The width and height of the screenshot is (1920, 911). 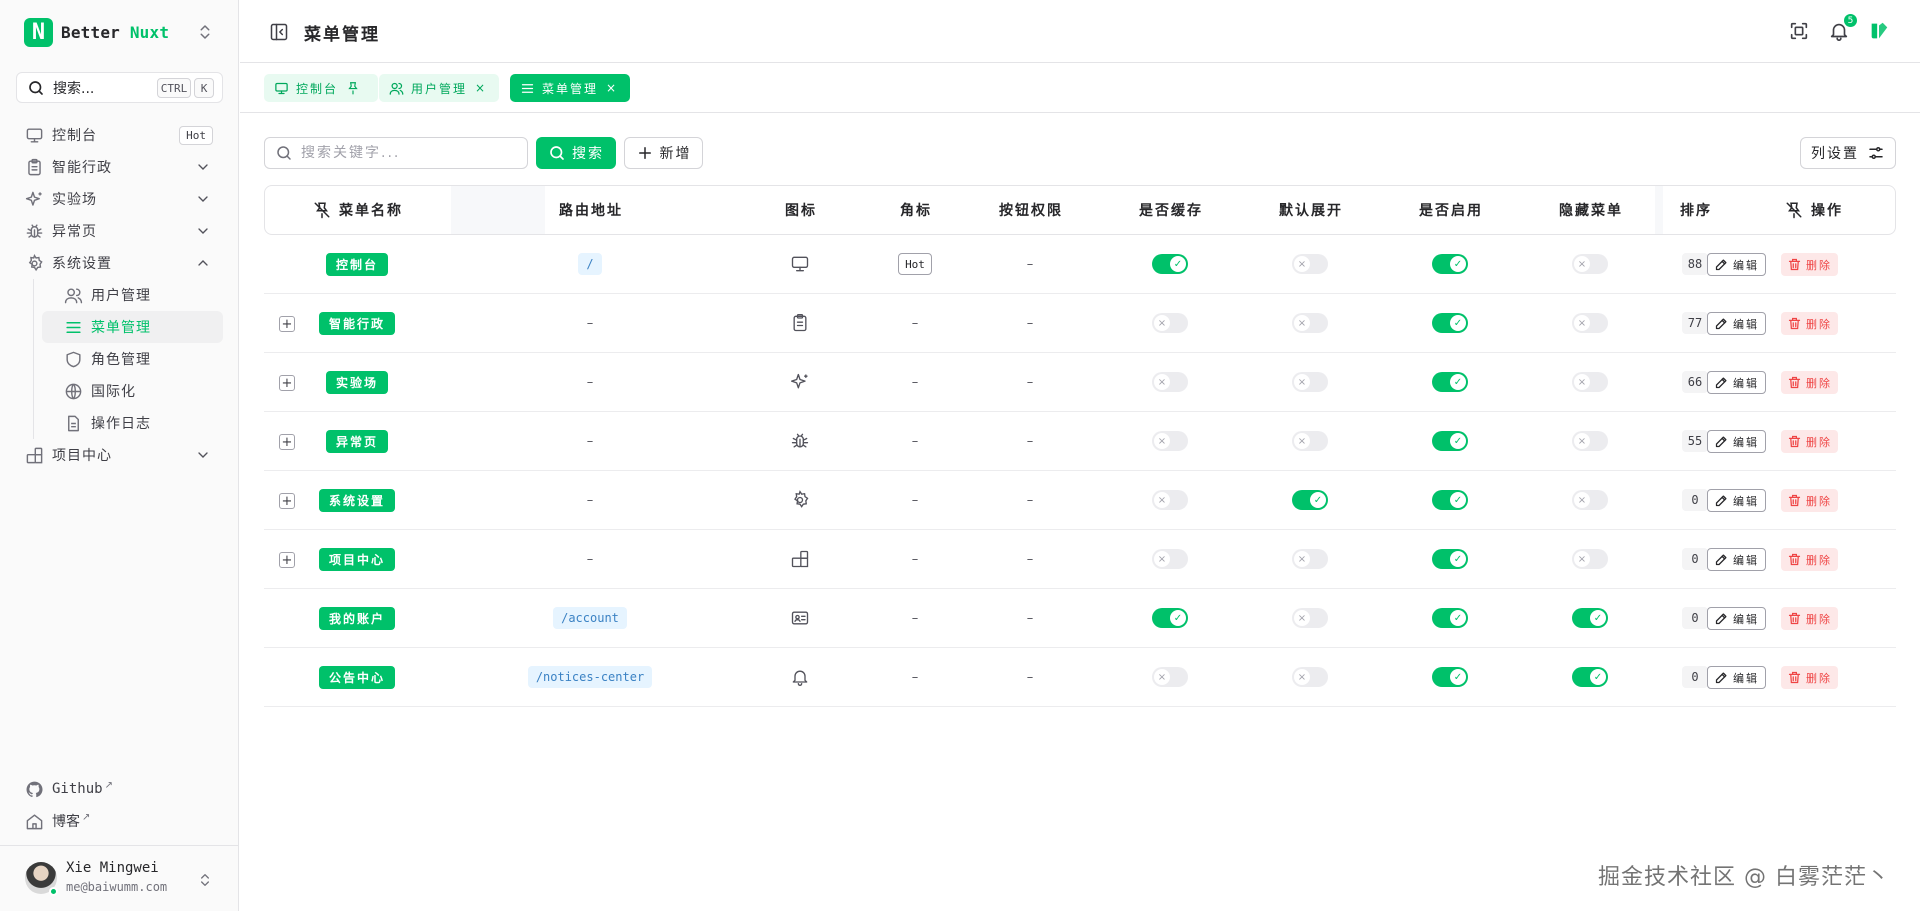 What do you see at coordinates (132, 359) in the screenshot?
I see `sidebar-item-roles: 角色管理` at bounding box center [132, 359].